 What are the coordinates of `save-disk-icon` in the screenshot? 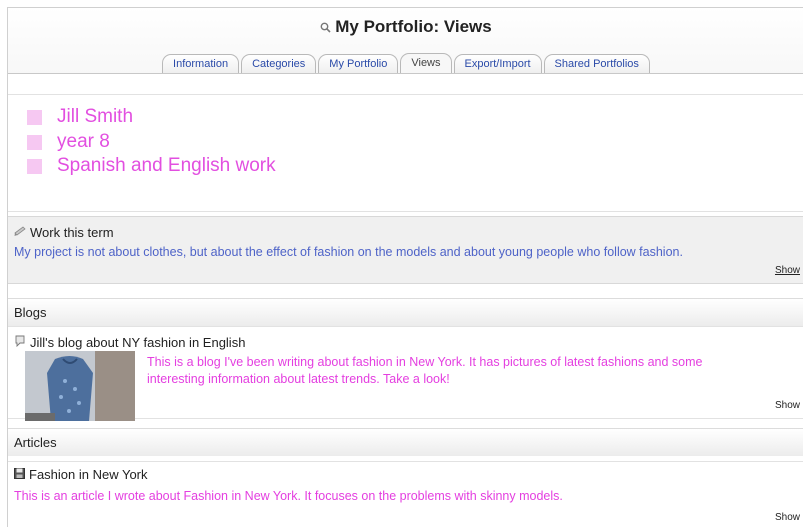 It's located at (19, 474).